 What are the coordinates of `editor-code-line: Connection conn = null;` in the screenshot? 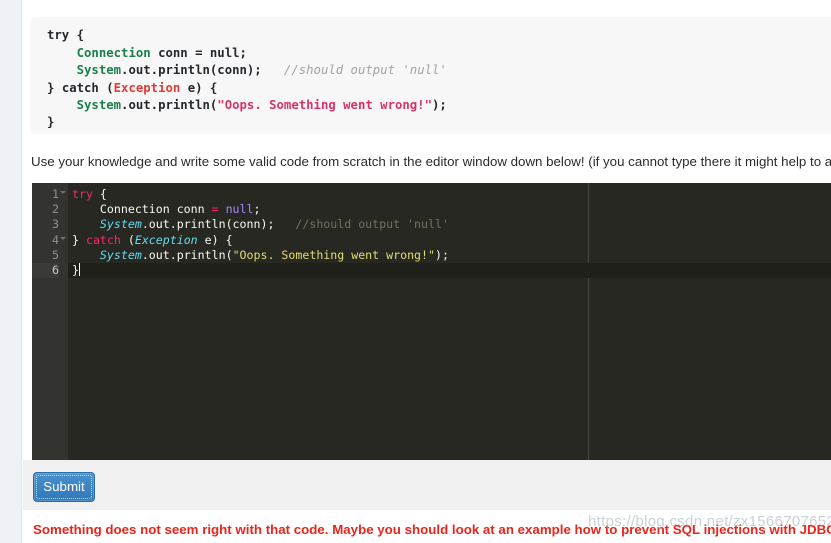 It's located at (449, 209).